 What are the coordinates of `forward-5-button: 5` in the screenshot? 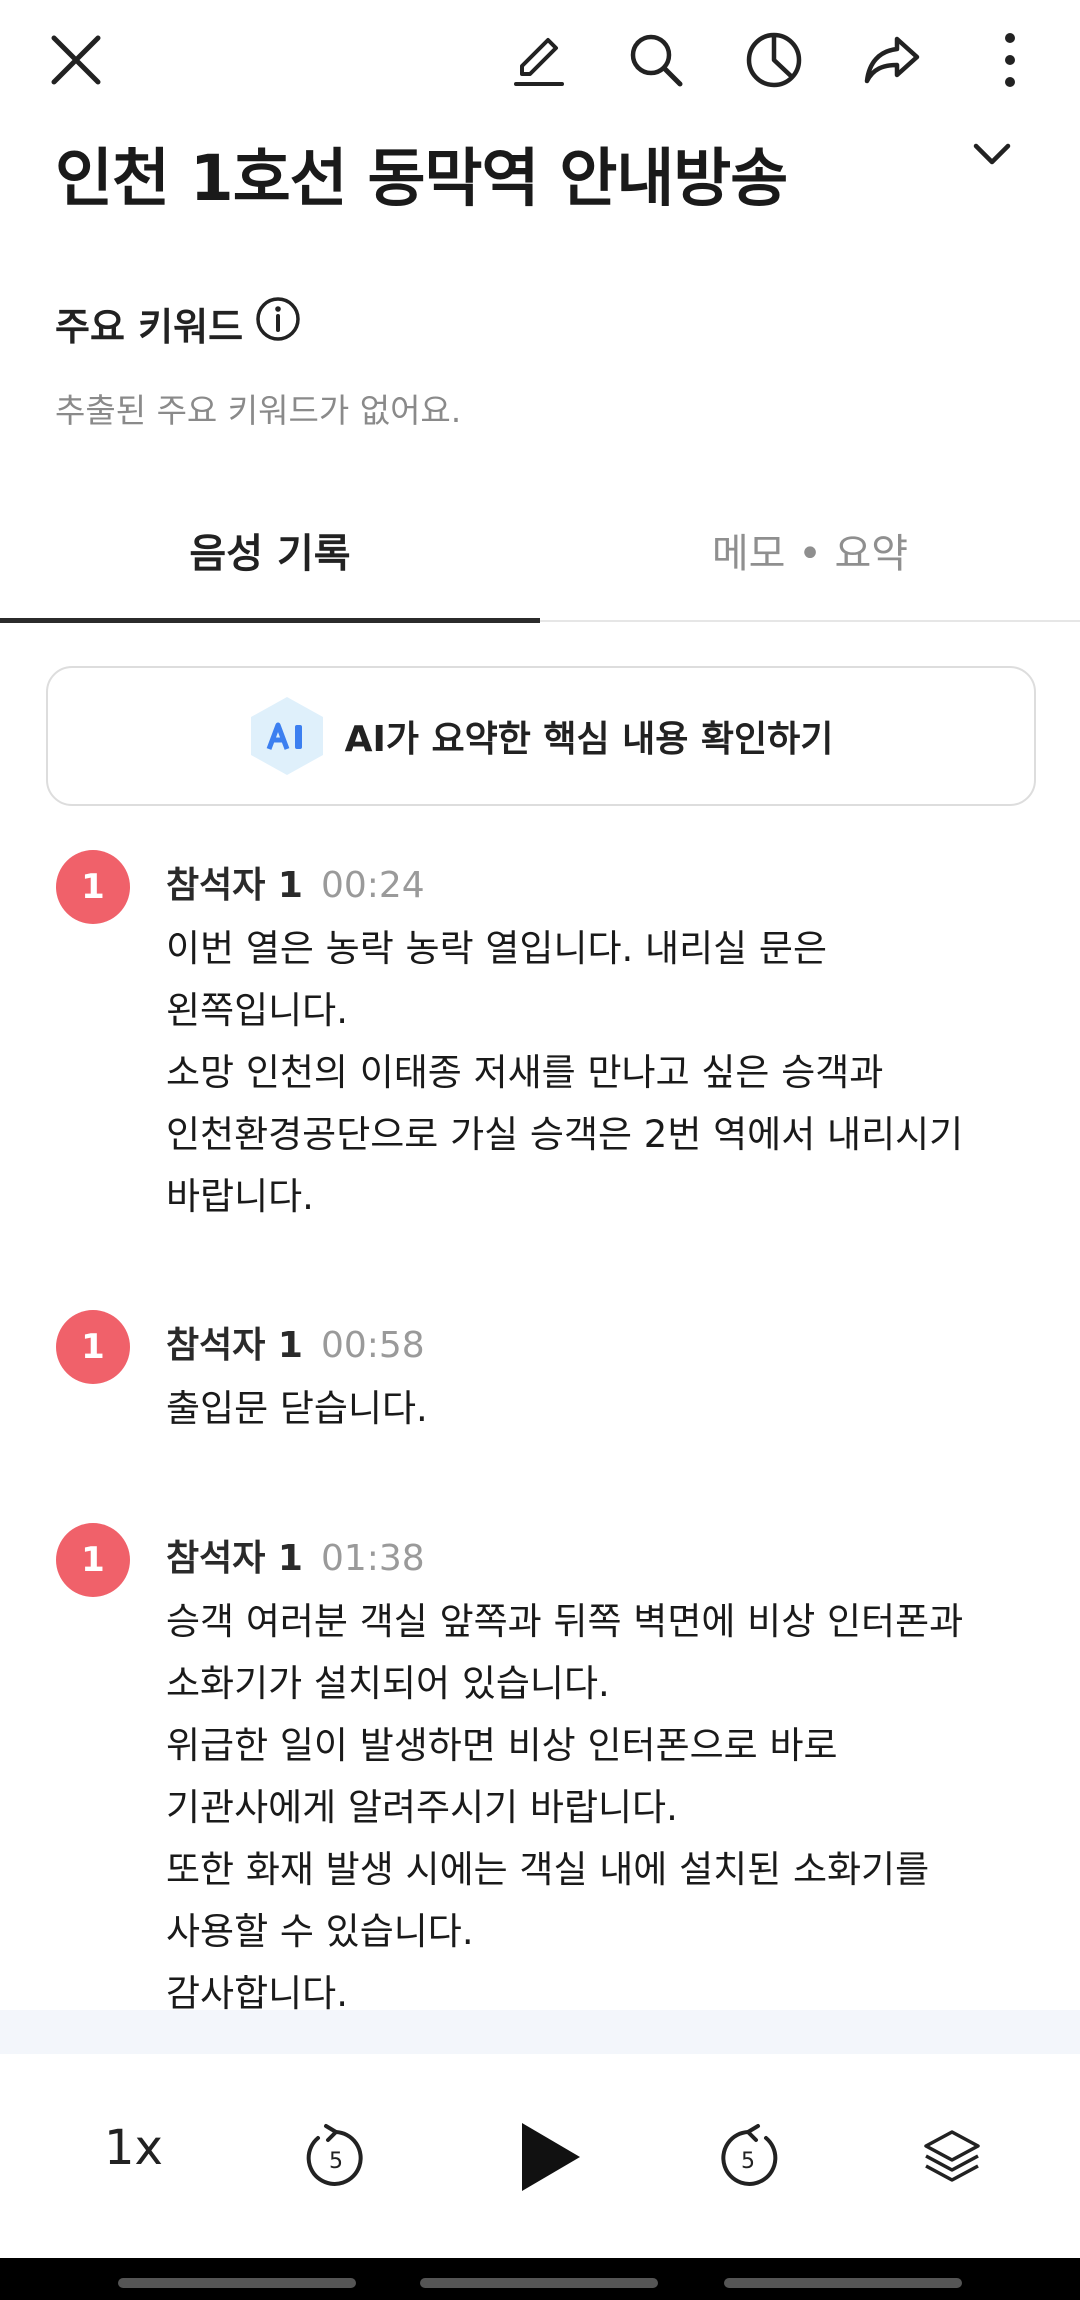 It's located at (748, 2156).